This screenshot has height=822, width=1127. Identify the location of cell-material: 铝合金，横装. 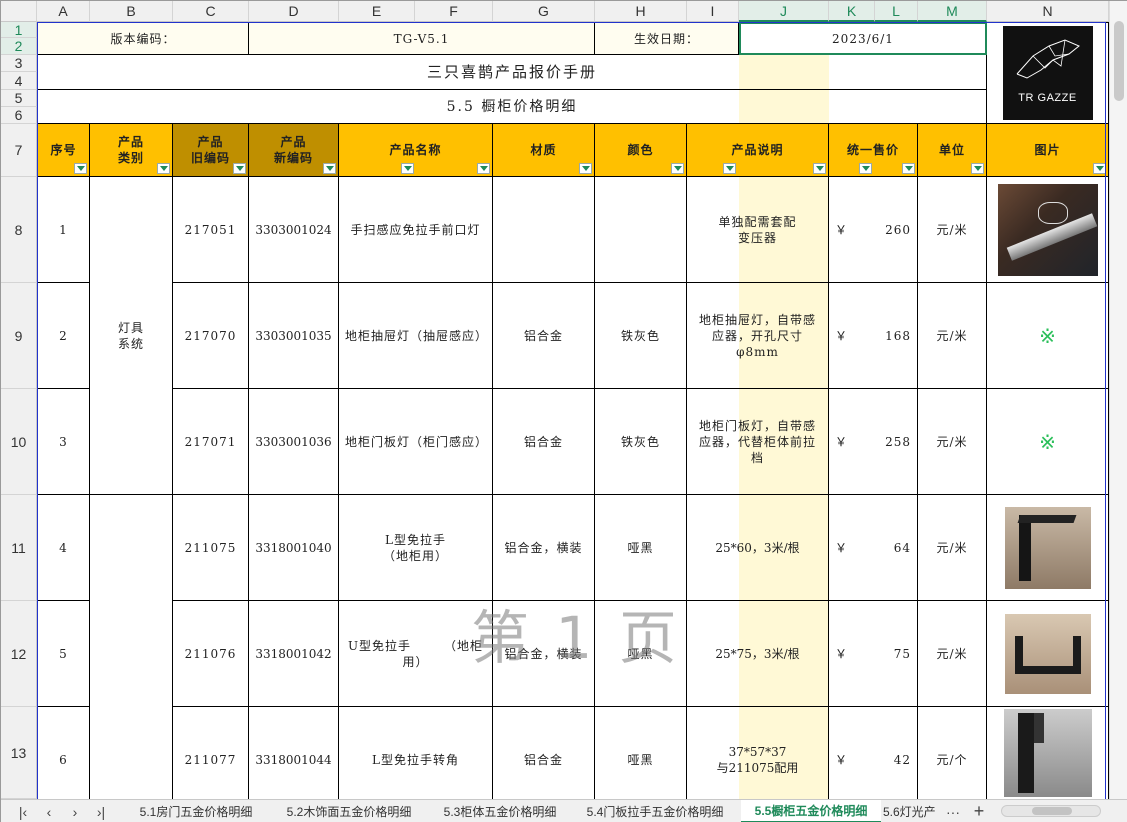
(544, 548).